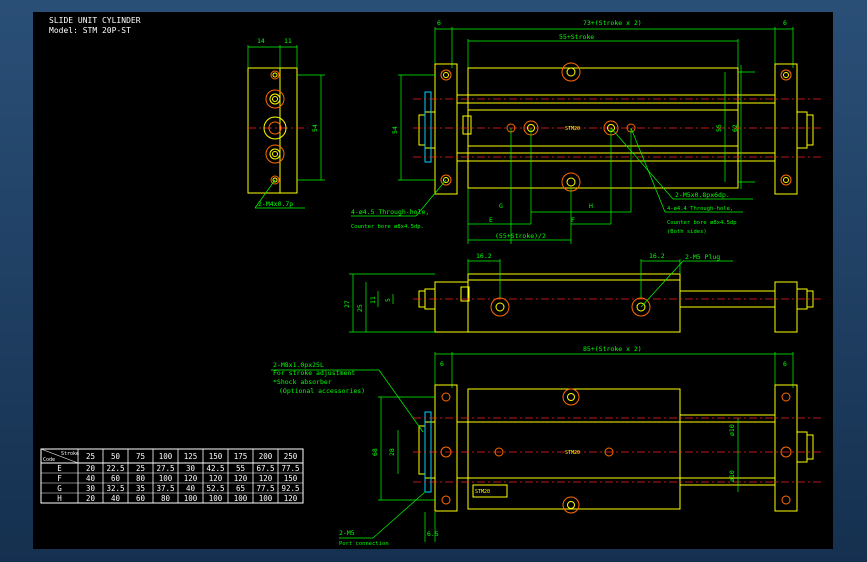 Image resolution: width=867 pixels, height=562 pixels. What do you see at coordinates (388, 300) in the screenshot?
I see `dim-mid-5: 5` at bounding box center [388, 300].